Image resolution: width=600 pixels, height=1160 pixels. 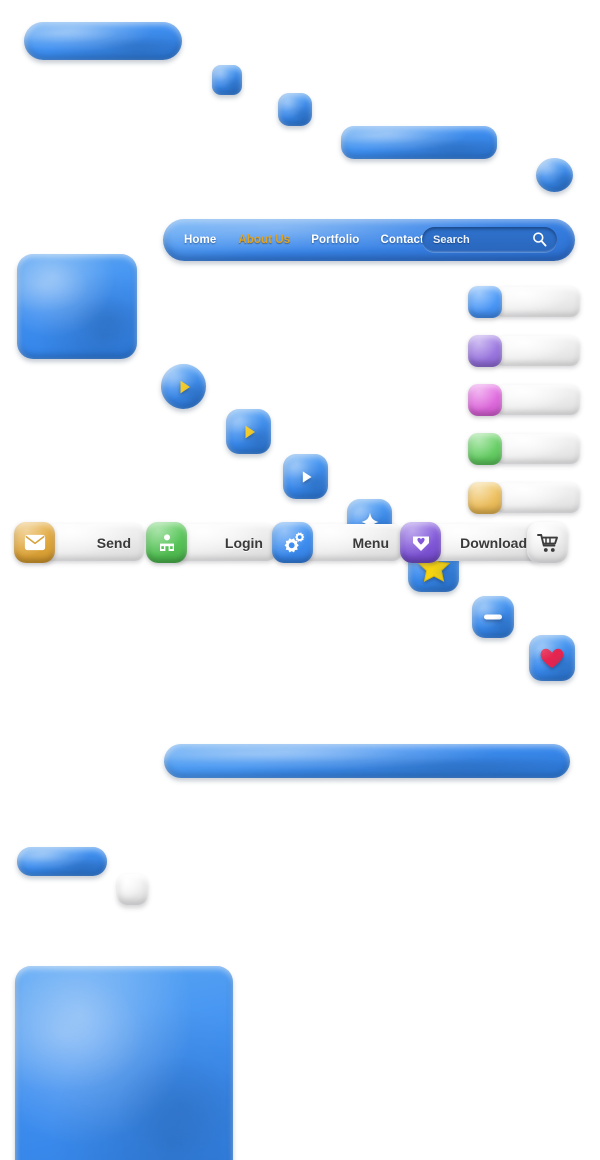 What do you see at coordinates (367, 761) in the screenshot?
I see `long-bar-button` at bounding box center [367, 761].